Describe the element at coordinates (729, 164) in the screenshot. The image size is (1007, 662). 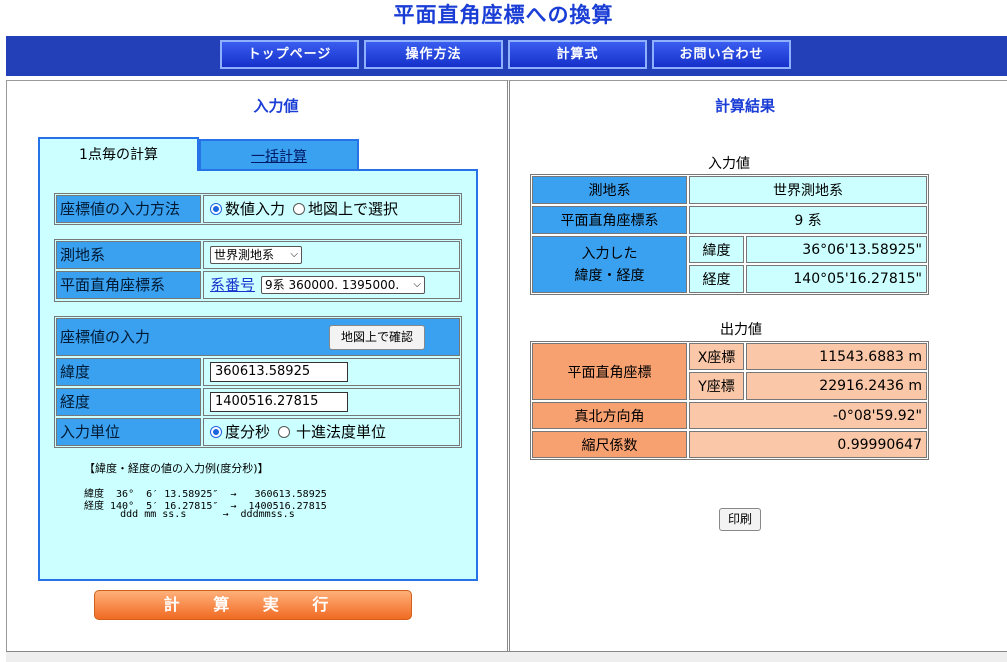
I see `input-values-caption: 入力値` at that location.